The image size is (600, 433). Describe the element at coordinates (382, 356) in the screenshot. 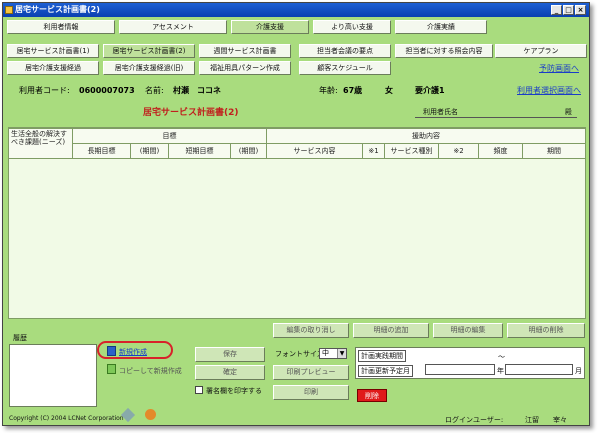

I see `period-label: 計画実践期間` at that location.